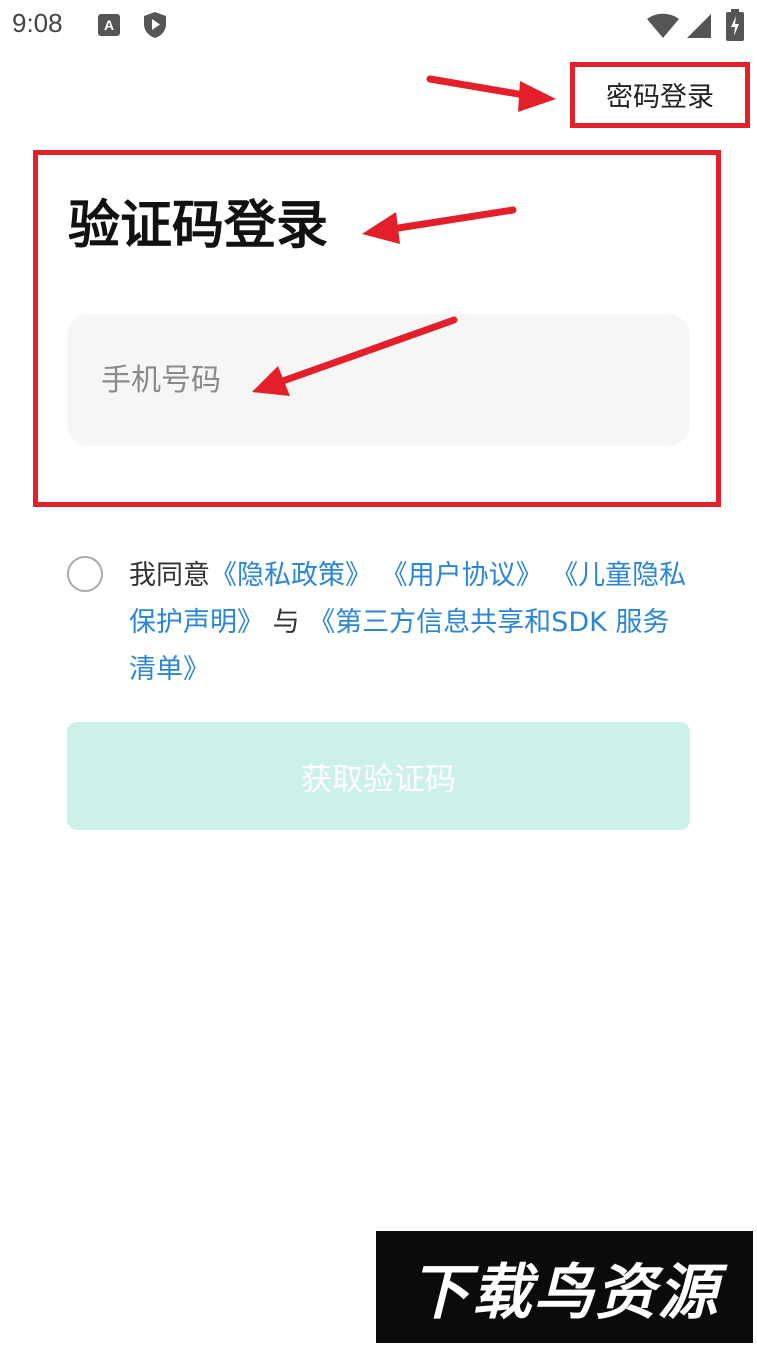  Describe the element at coordinates (452, 219) in the screenshot. I see `arrow-to-title` at that location.